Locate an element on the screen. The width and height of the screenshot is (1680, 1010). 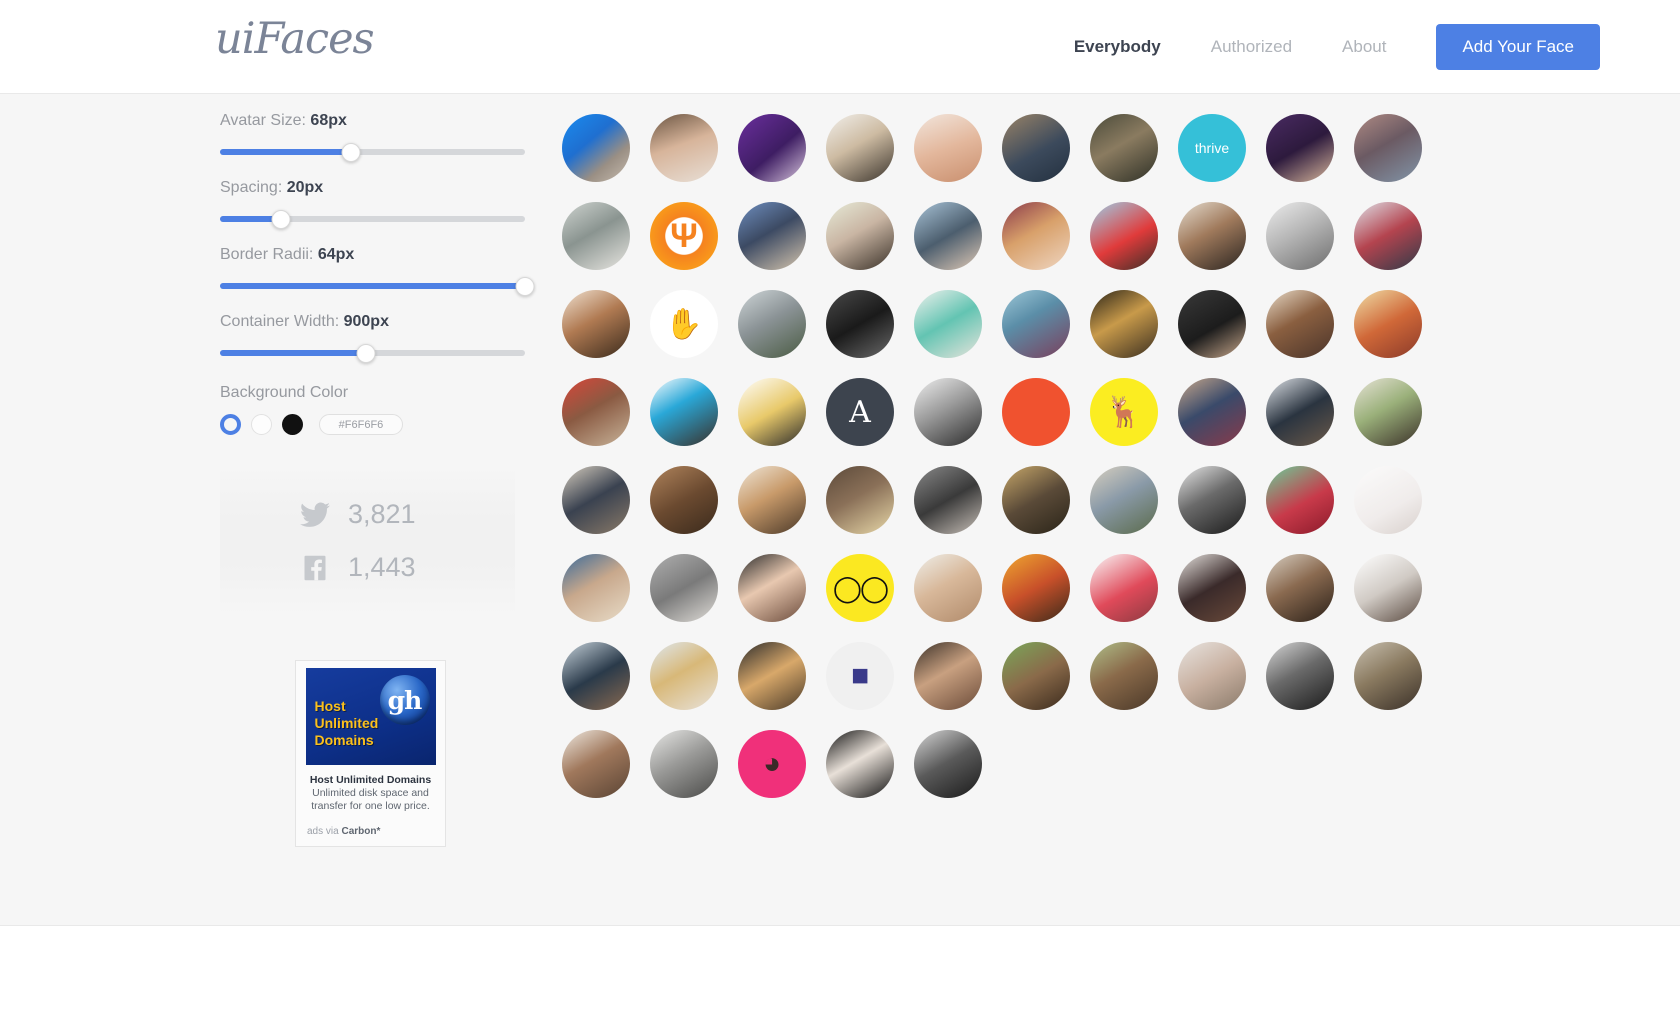
container-width-slider is located at coordinates (372, 353).